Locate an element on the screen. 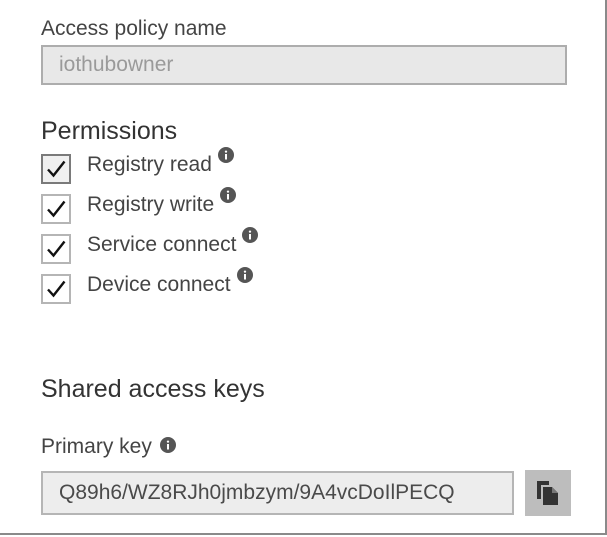  registry-read-label: Registry read is located at coordinates (160, 162).